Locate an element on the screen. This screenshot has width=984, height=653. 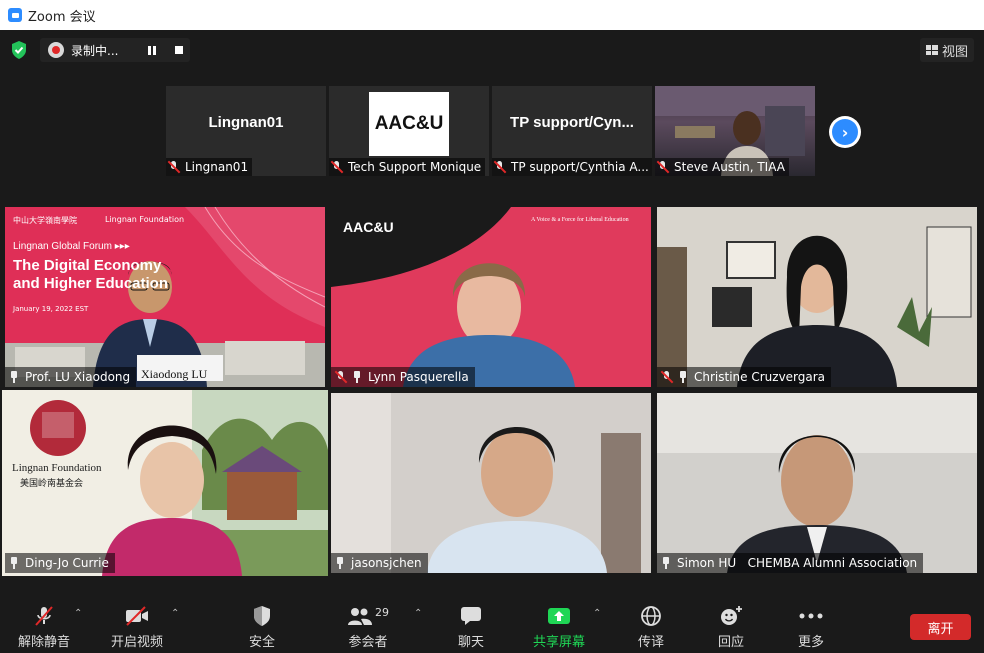
participants-button: 29 参会者 is located at coordinates (368, 627).